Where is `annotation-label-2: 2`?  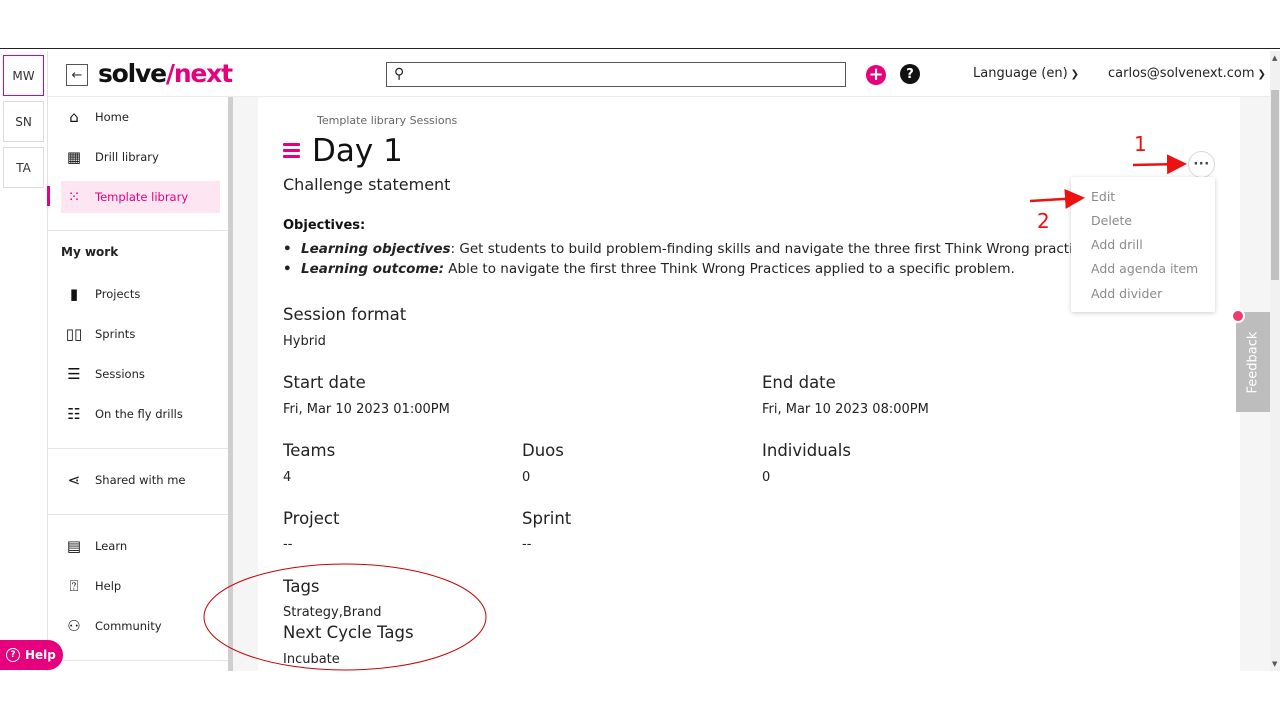 annotation-label-2: 2 is located at coordinates (1043, 221).